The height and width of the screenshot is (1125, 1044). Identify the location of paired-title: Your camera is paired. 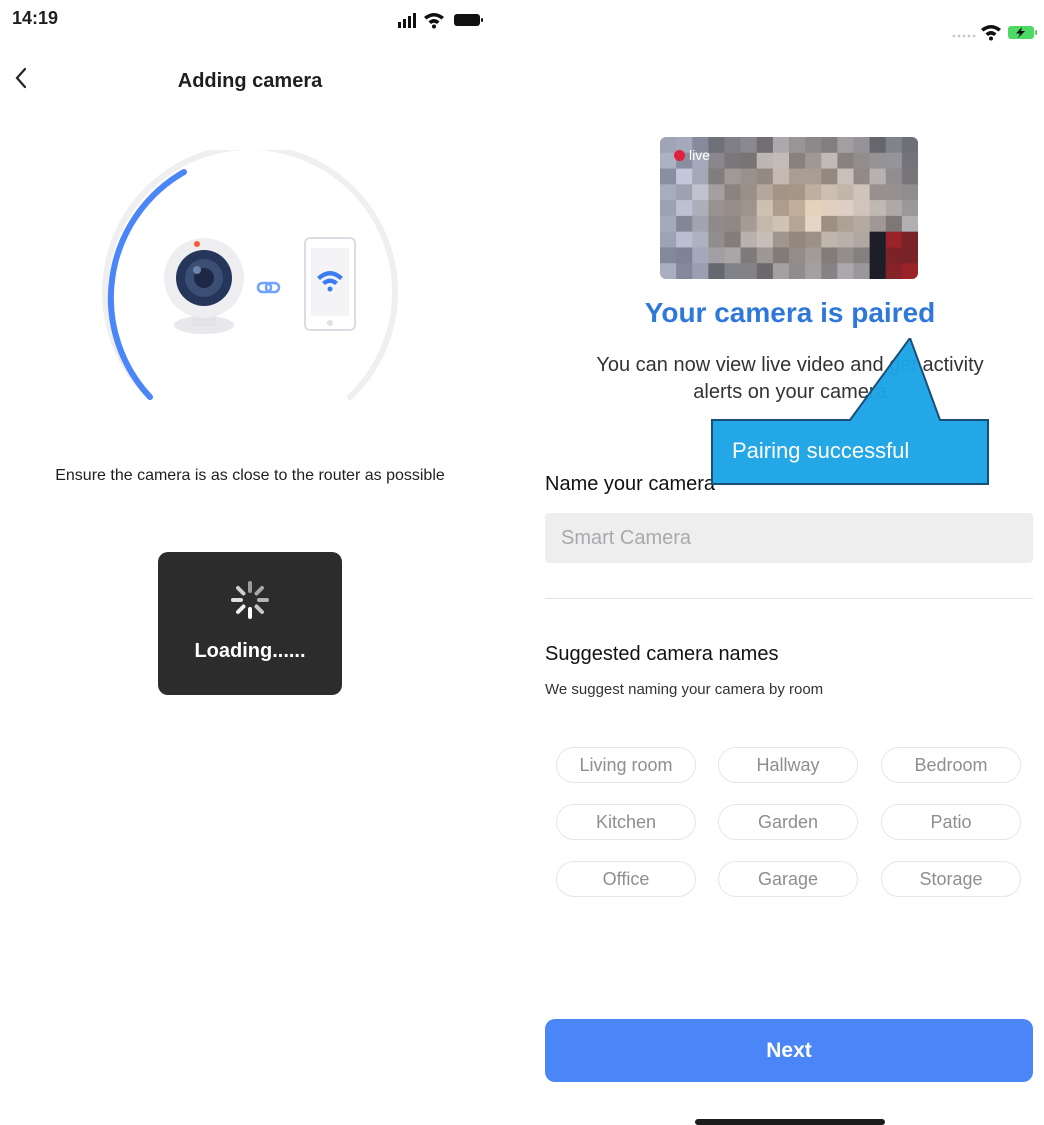
(790, 312).